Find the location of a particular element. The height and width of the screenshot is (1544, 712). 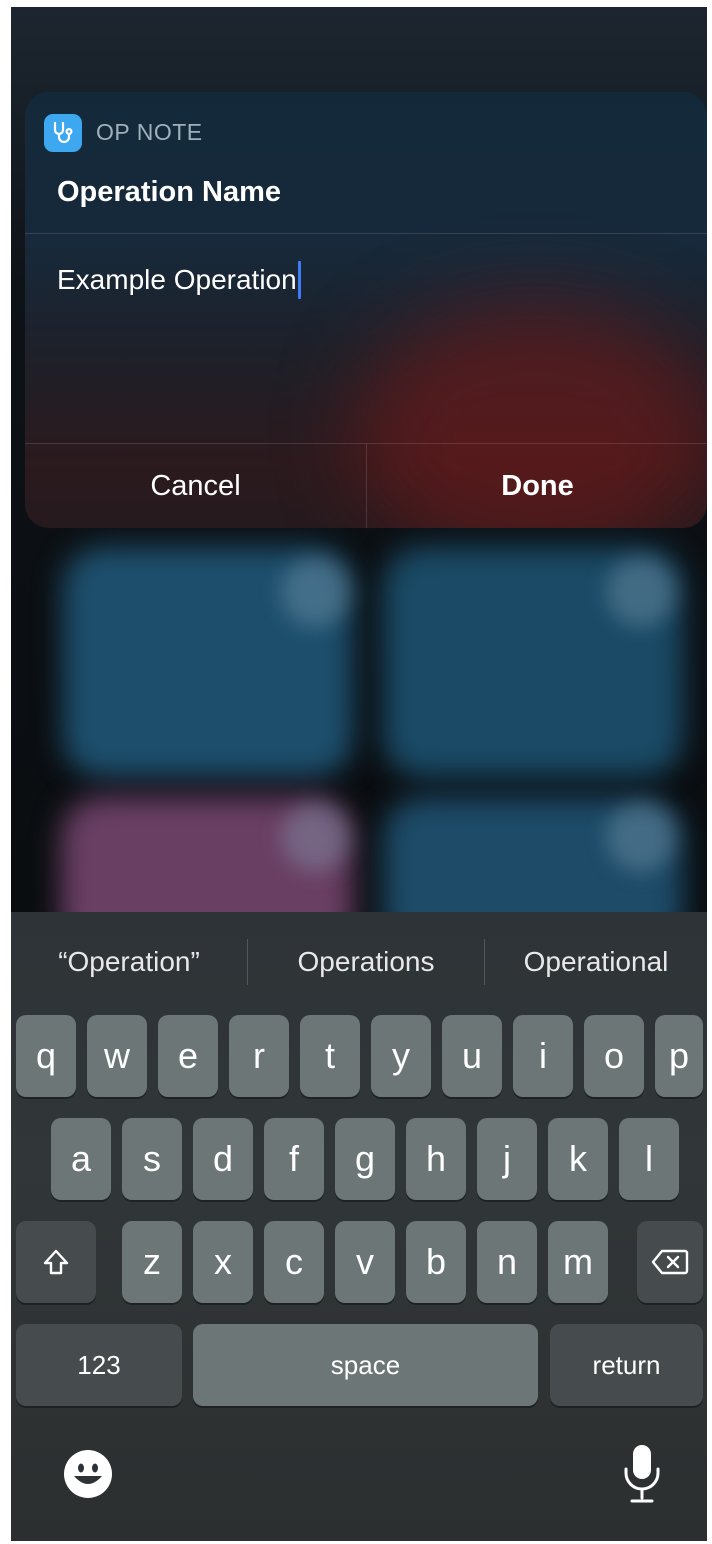

key-y: y is located at coordinates (401, 1056).